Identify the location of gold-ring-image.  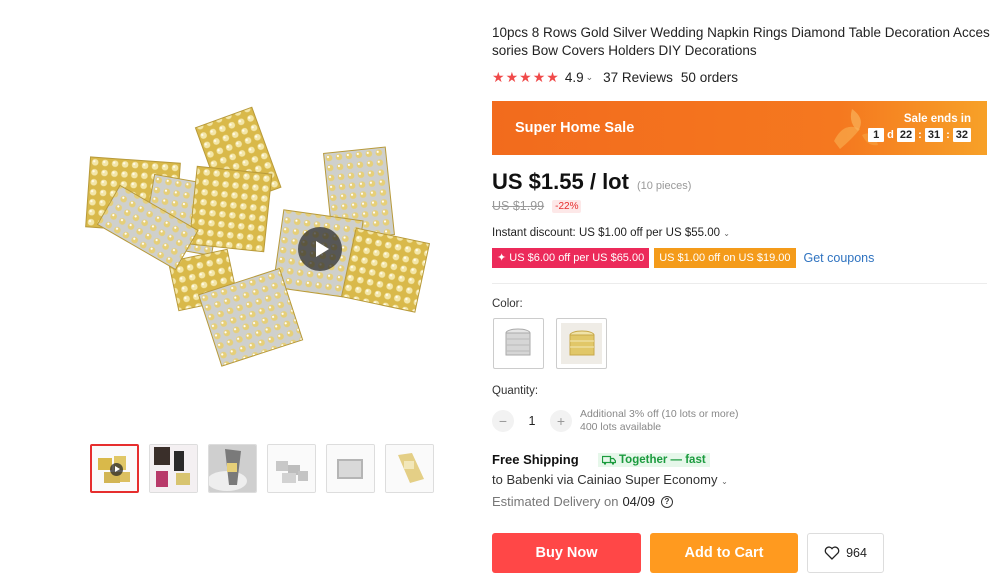
(581, 343).